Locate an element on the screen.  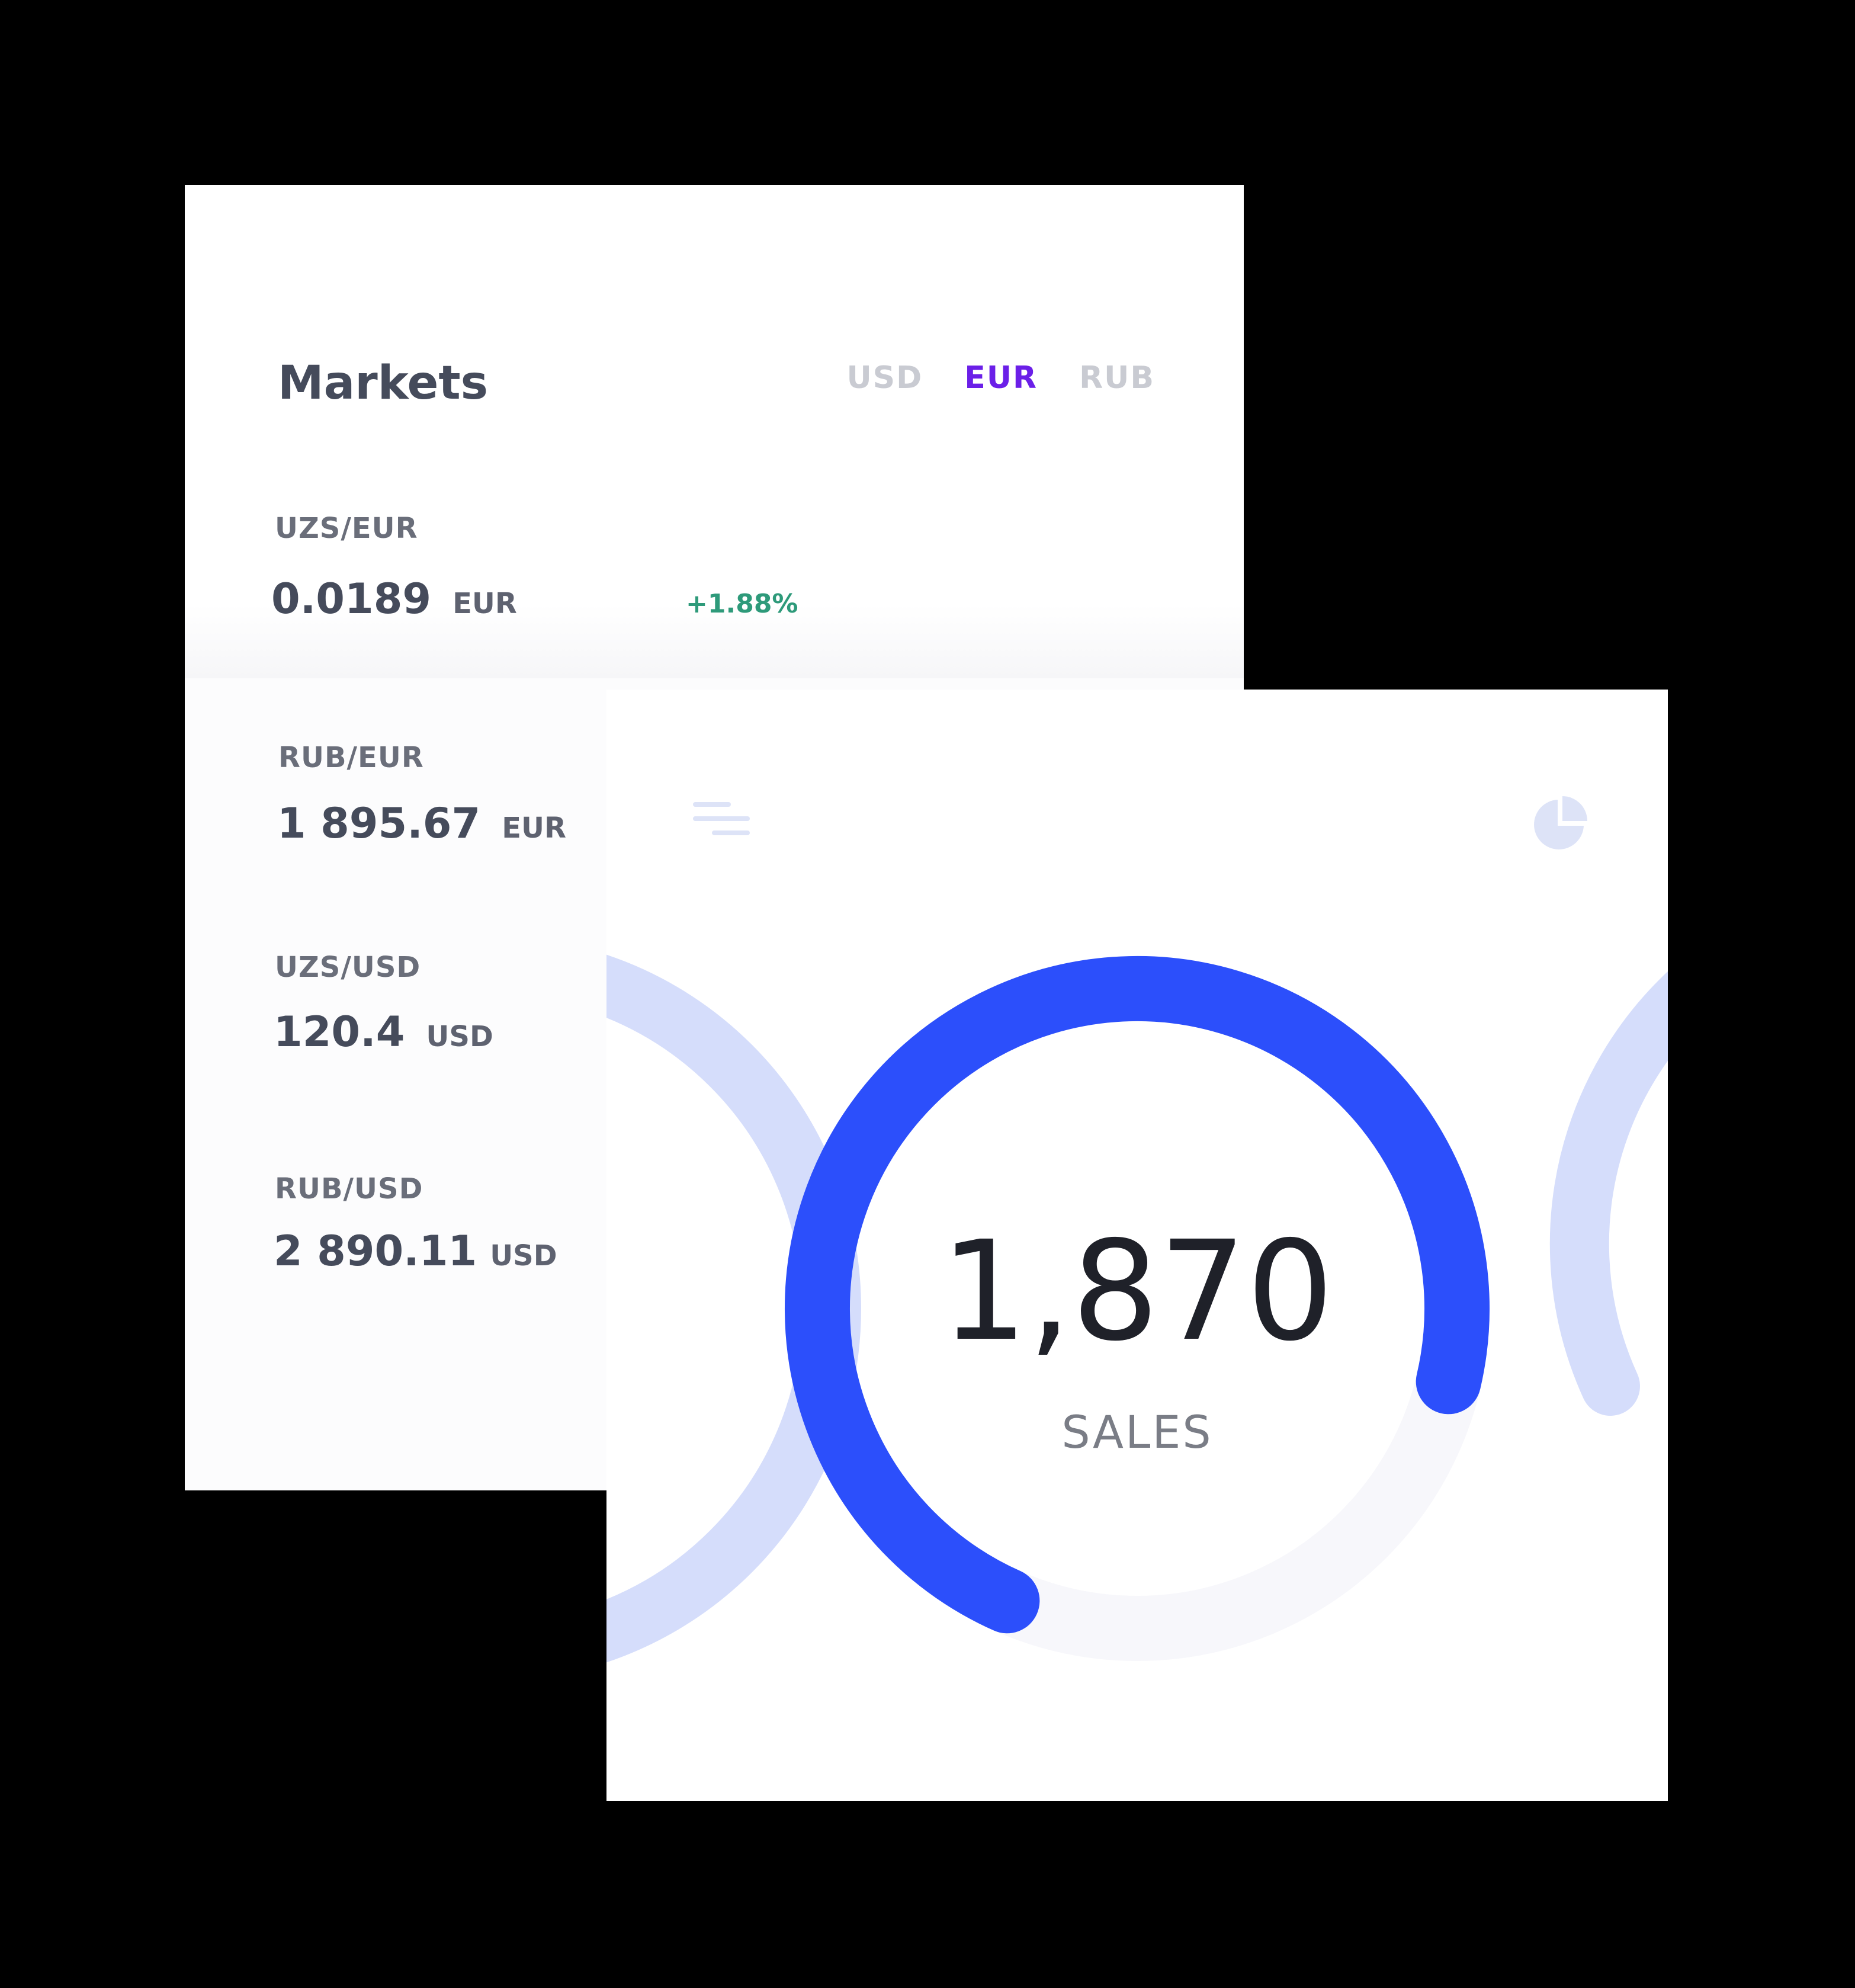
tab-eur: EUR is located at coordinates (1001, 378).